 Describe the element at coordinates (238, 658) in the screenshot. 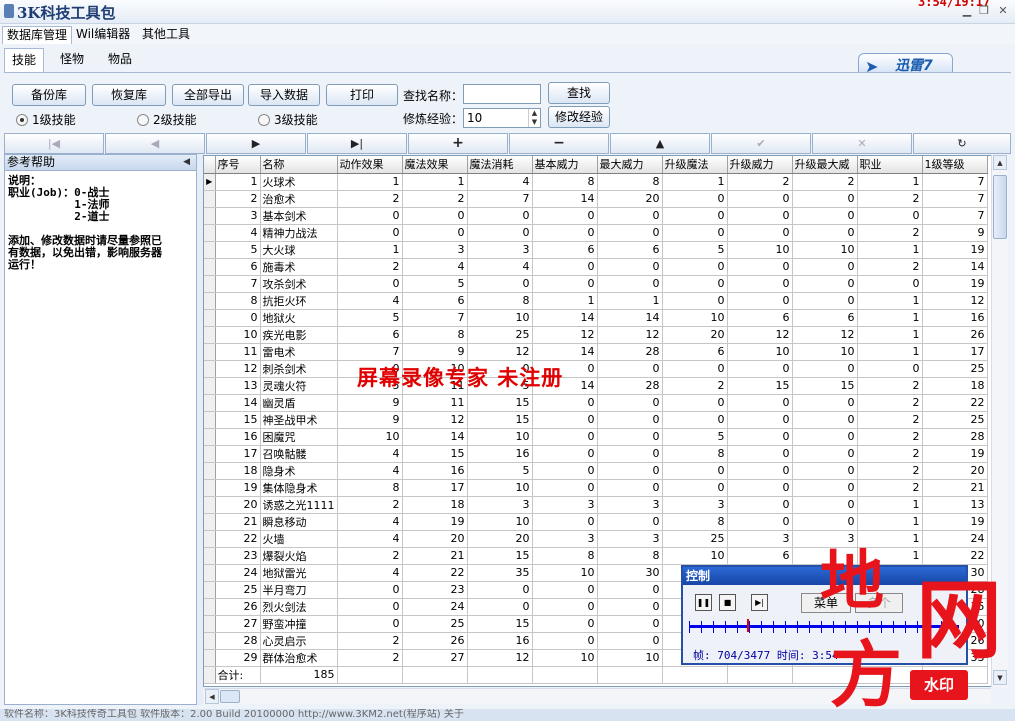

I see `table-cell: 29` at that location.